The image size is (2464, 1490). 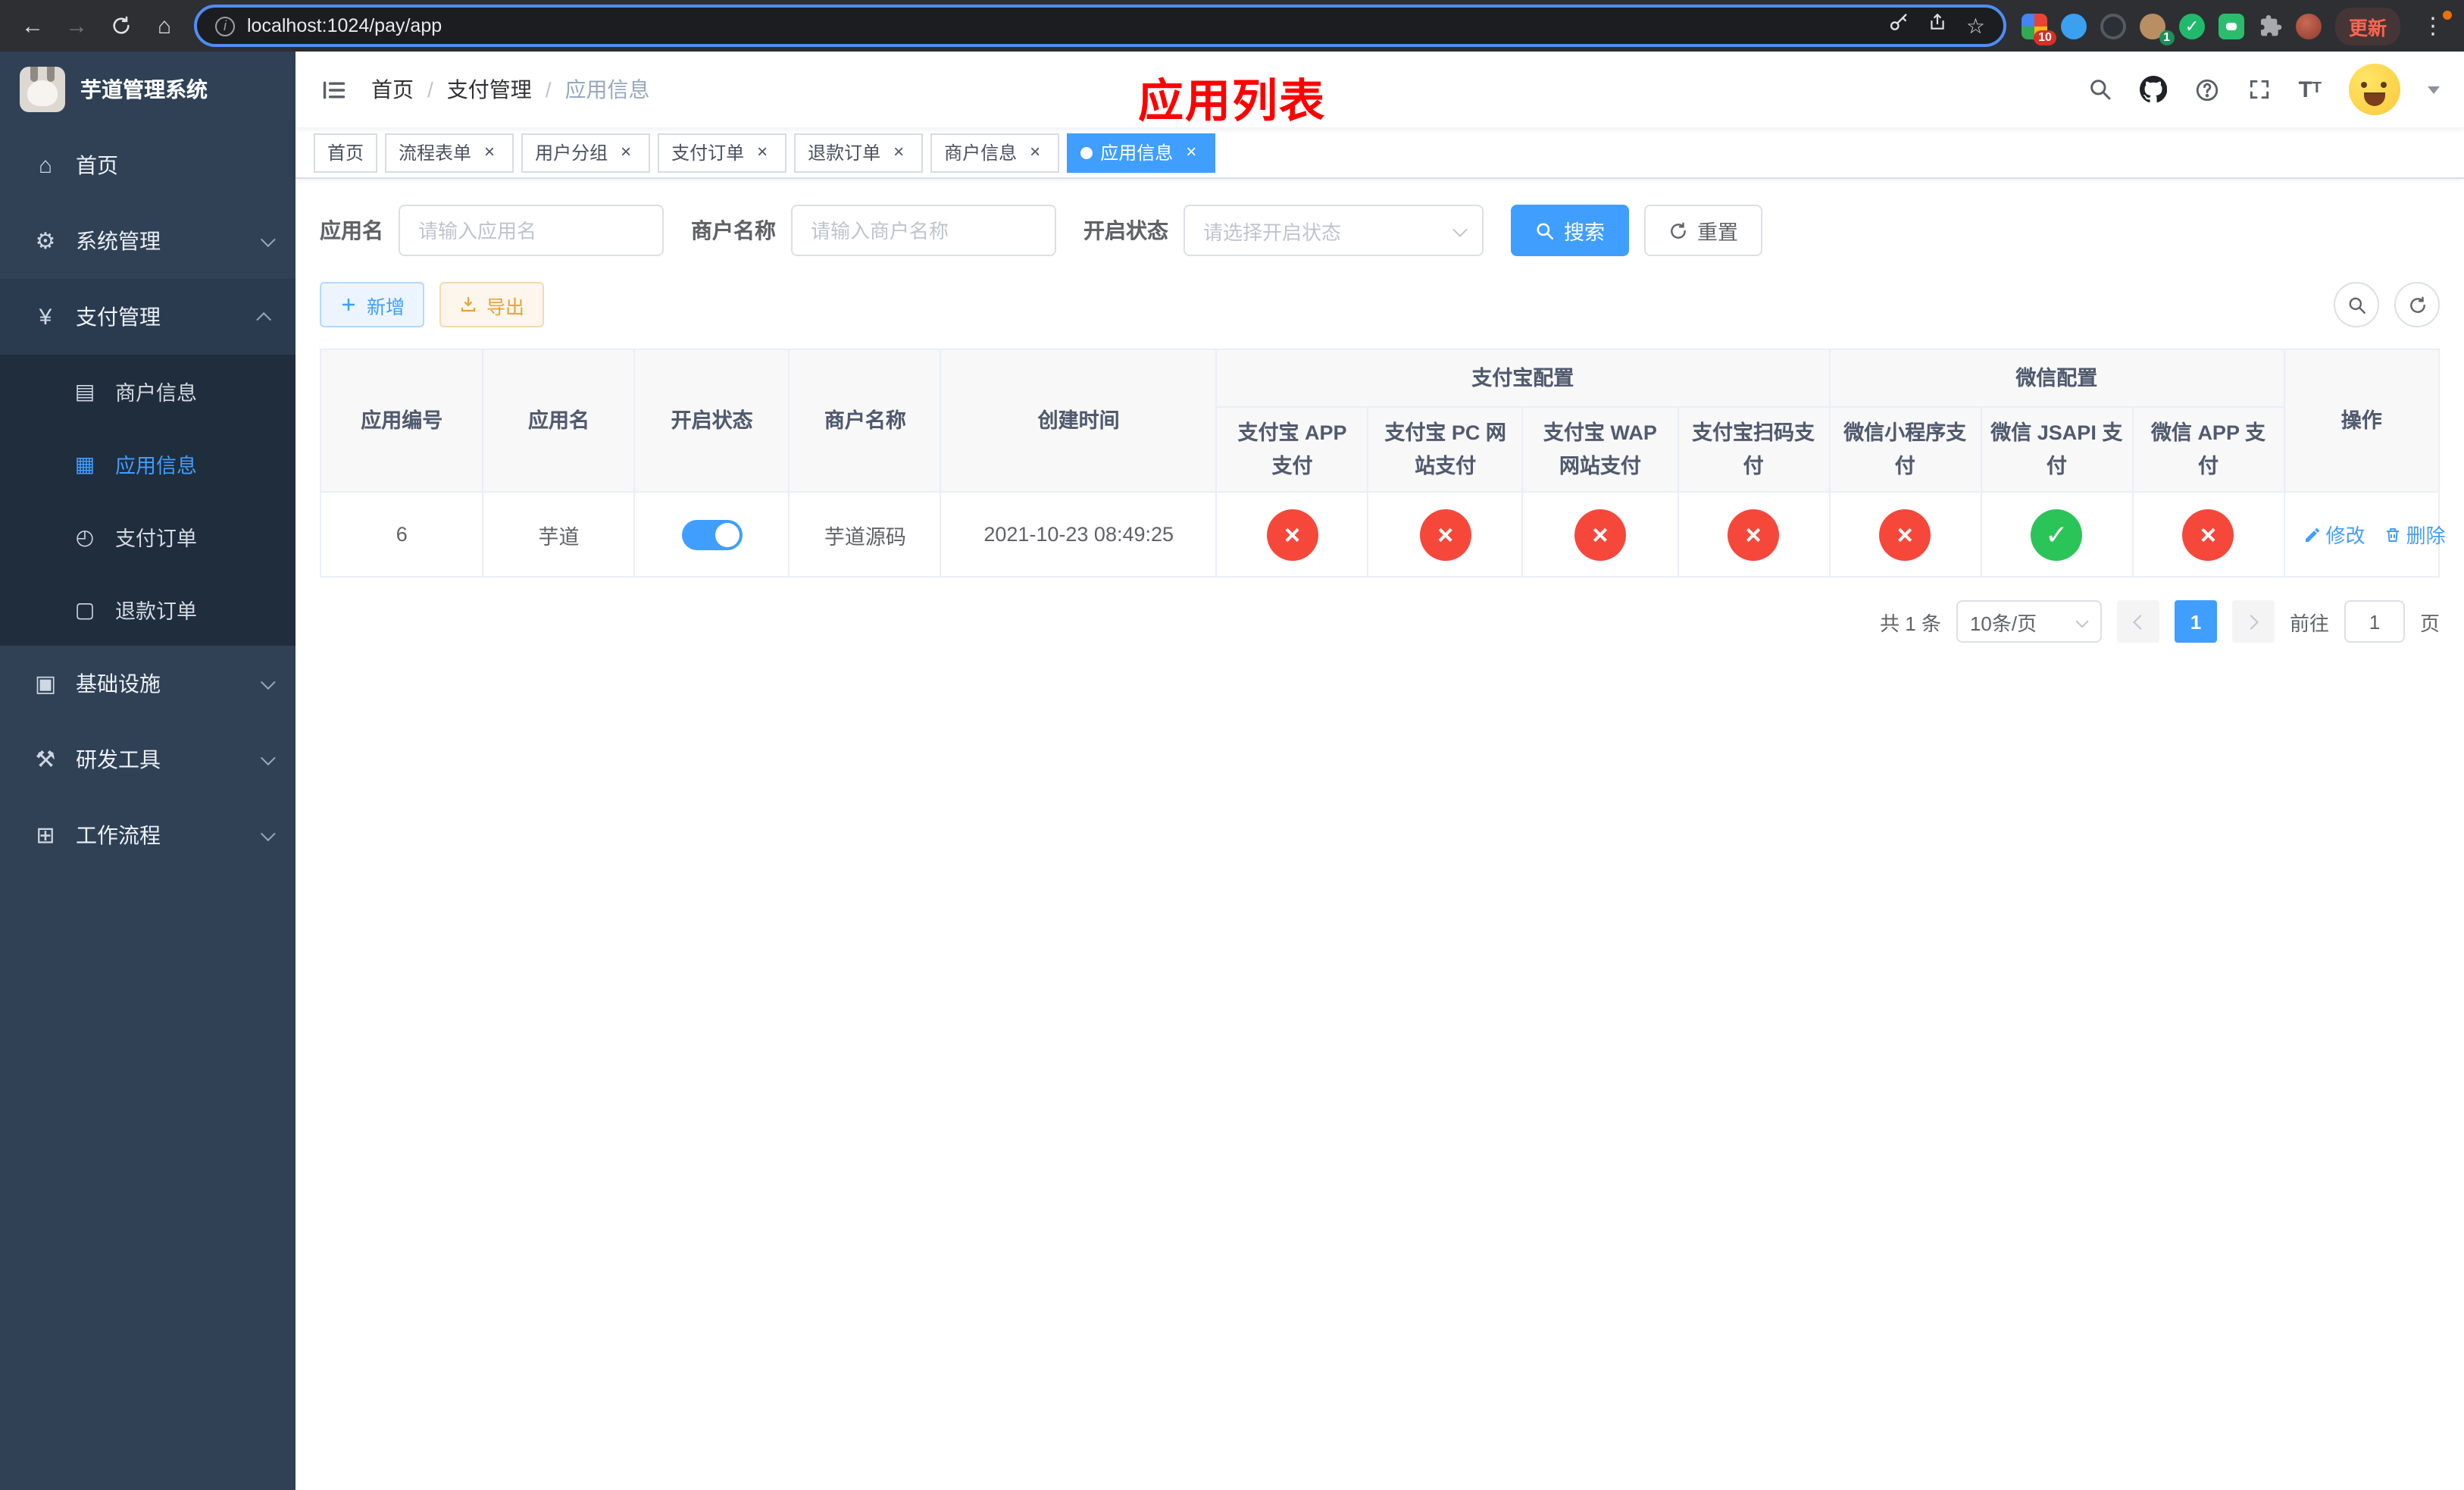 What do you see at coordinates (2334, 534) in the screenshot?
I see `edit-button: 修改` at bounding box center [2334, 534].